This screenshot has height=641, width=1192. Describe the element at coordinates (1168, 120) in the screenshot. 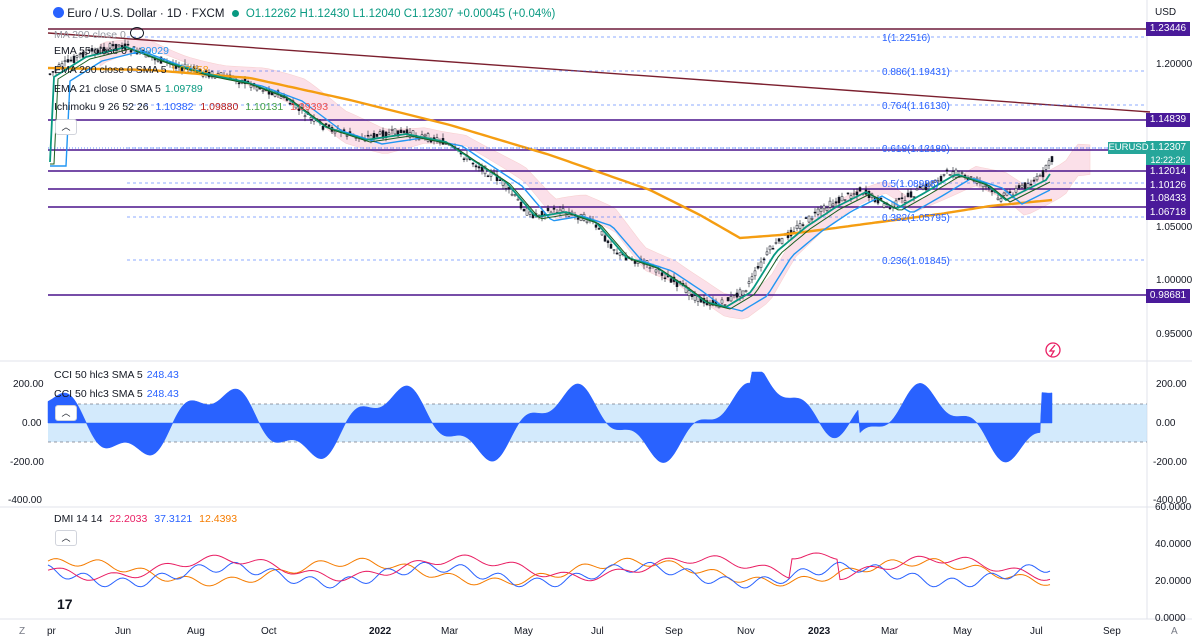

I see `price-tag-level: 1.14839` at that location.